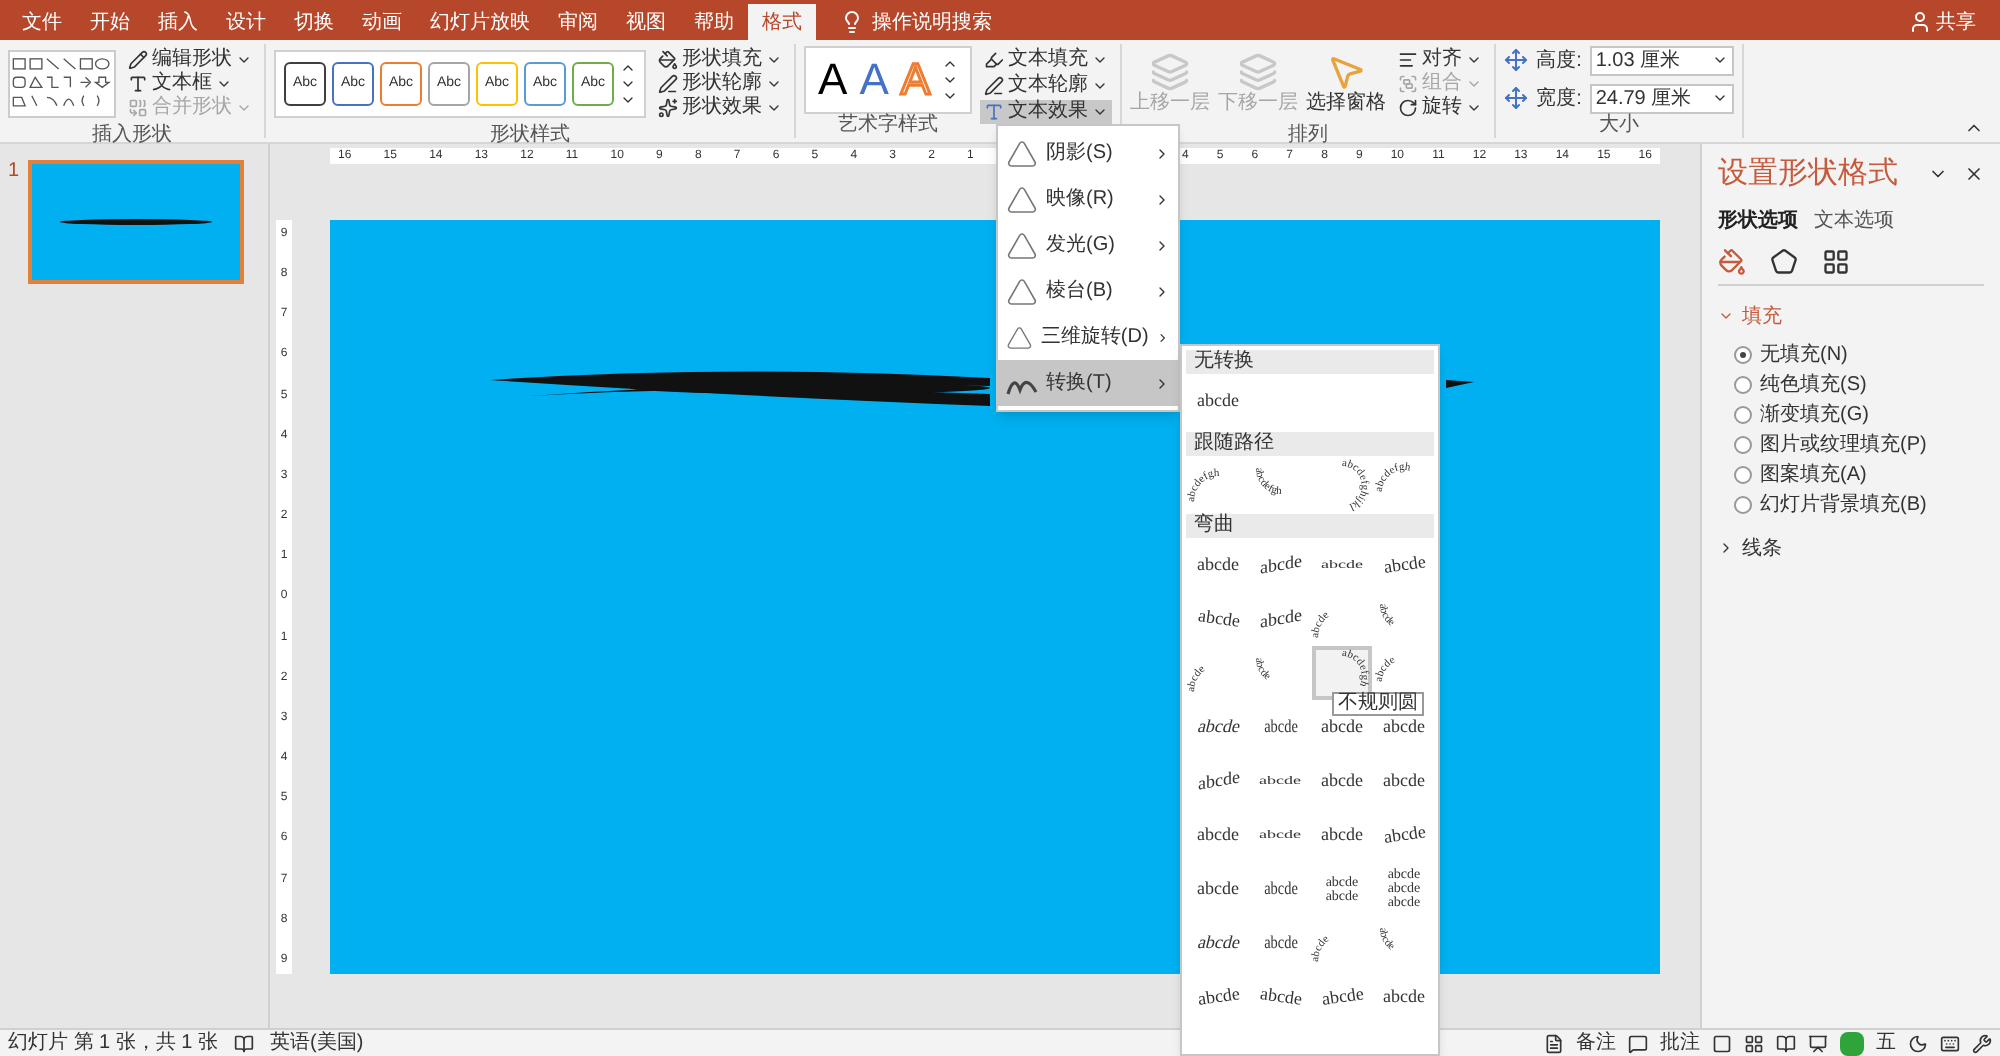 This screenshot has height=1056, width=2000. I want to click on scroll-down-icon, so click(628, 84).